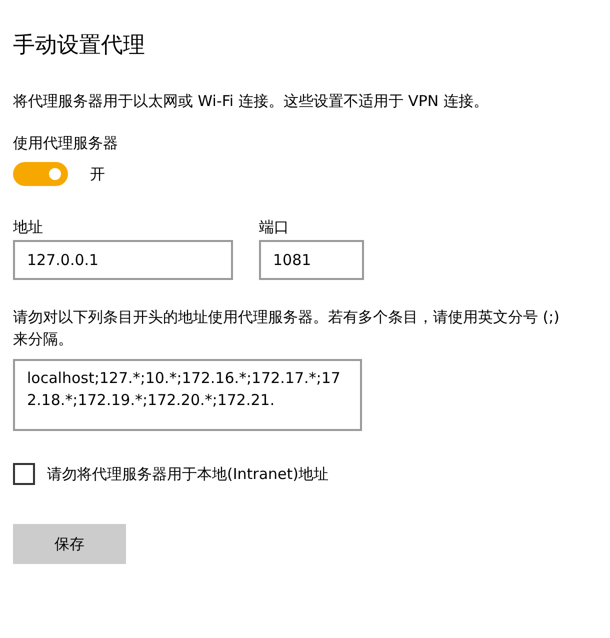 Image resolution: width=610 pixels, height=638 pixels. What do you see at coordinates (66, 143) in the screenshot?
I see `proxy-toggle-label: 使用代理服务器` at bounding box center [66, 143].